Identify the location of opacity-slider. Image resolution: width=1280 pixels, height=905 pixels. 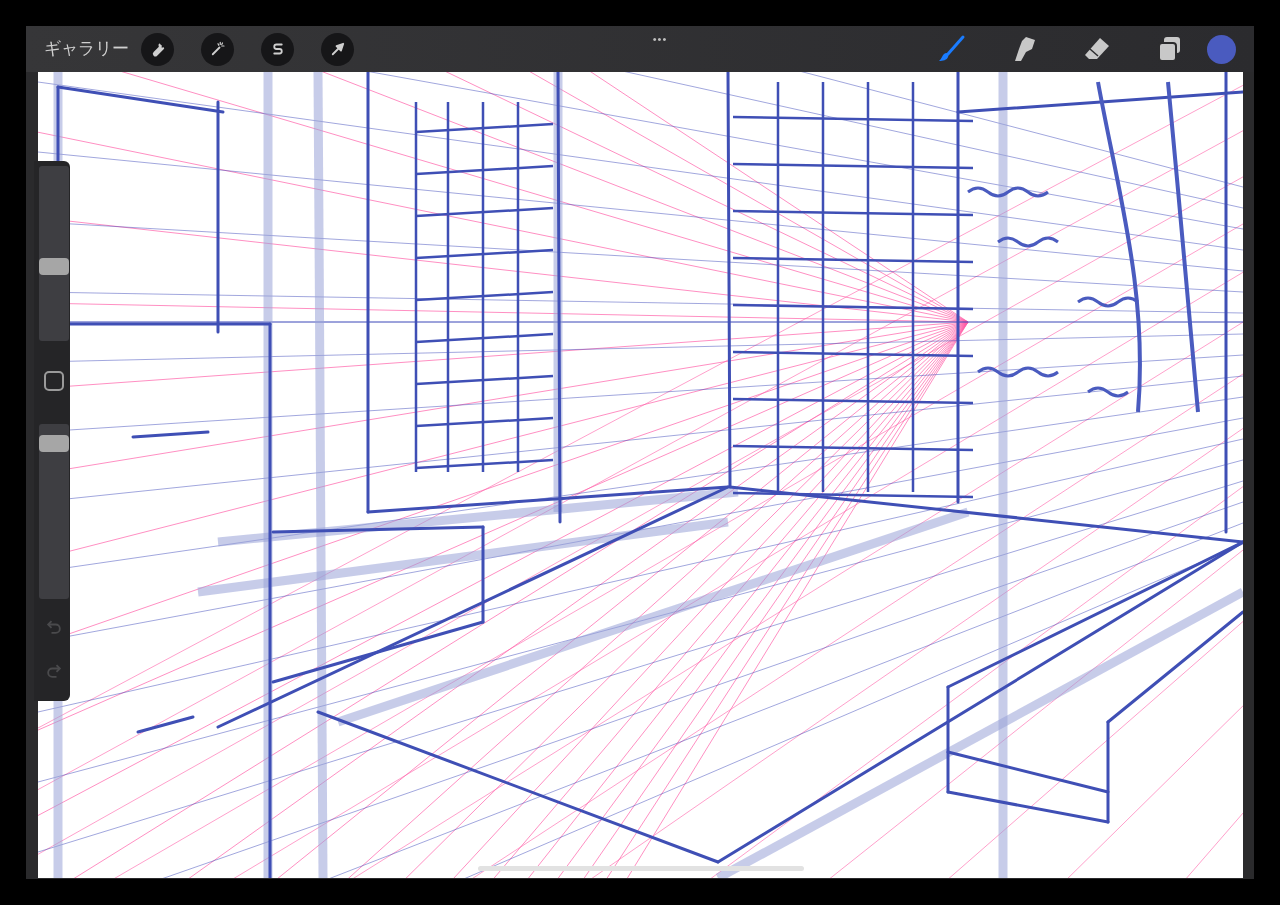
(54, 511).